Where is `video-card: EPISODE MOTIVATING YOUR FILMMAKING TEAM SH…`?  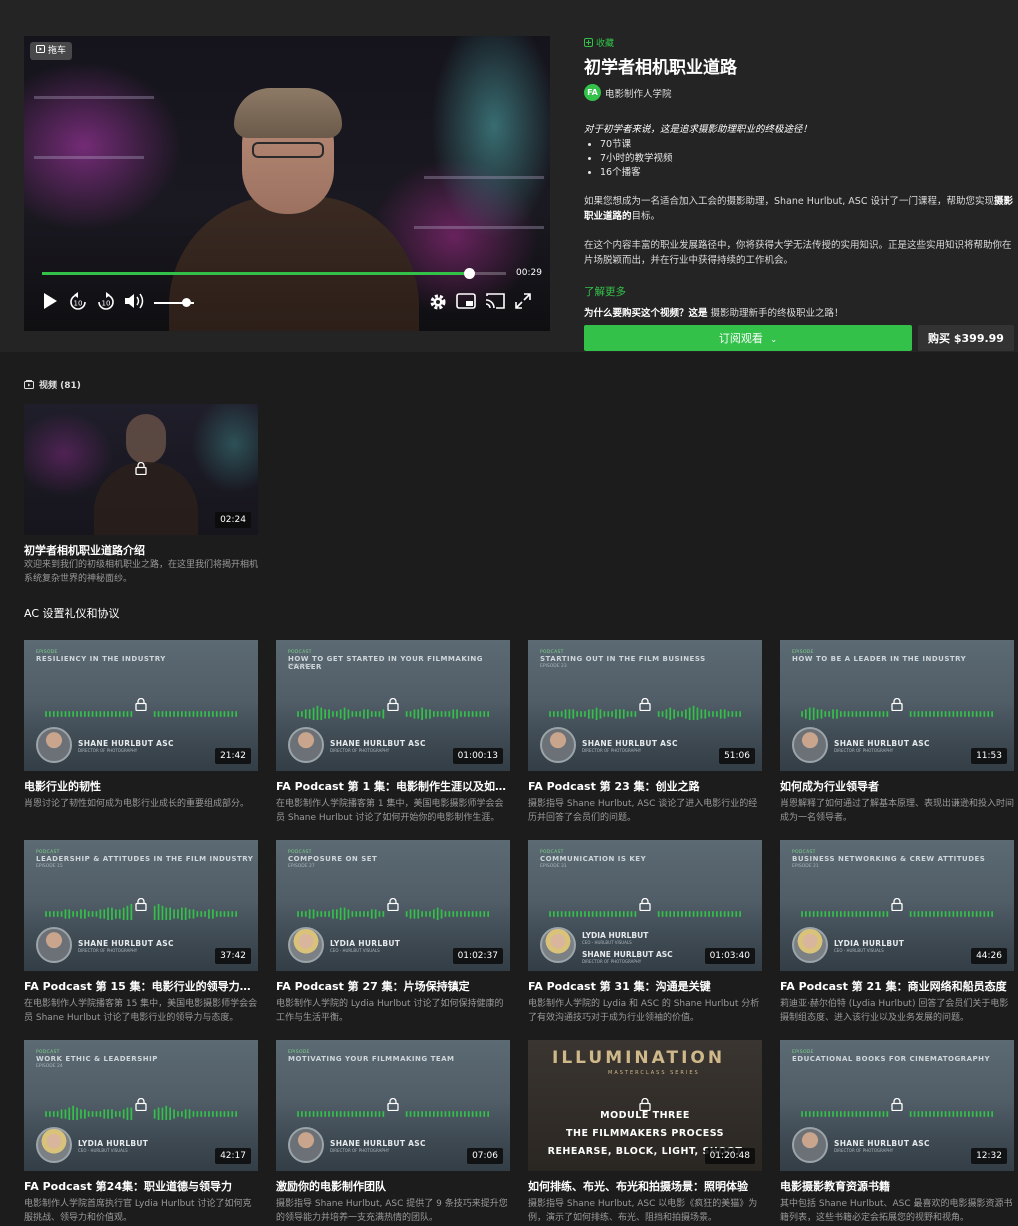 video-card: EPISODE MOTIVATING YOUR FILMMAKING TEAM SH… is located at coordinates (394, 1132).